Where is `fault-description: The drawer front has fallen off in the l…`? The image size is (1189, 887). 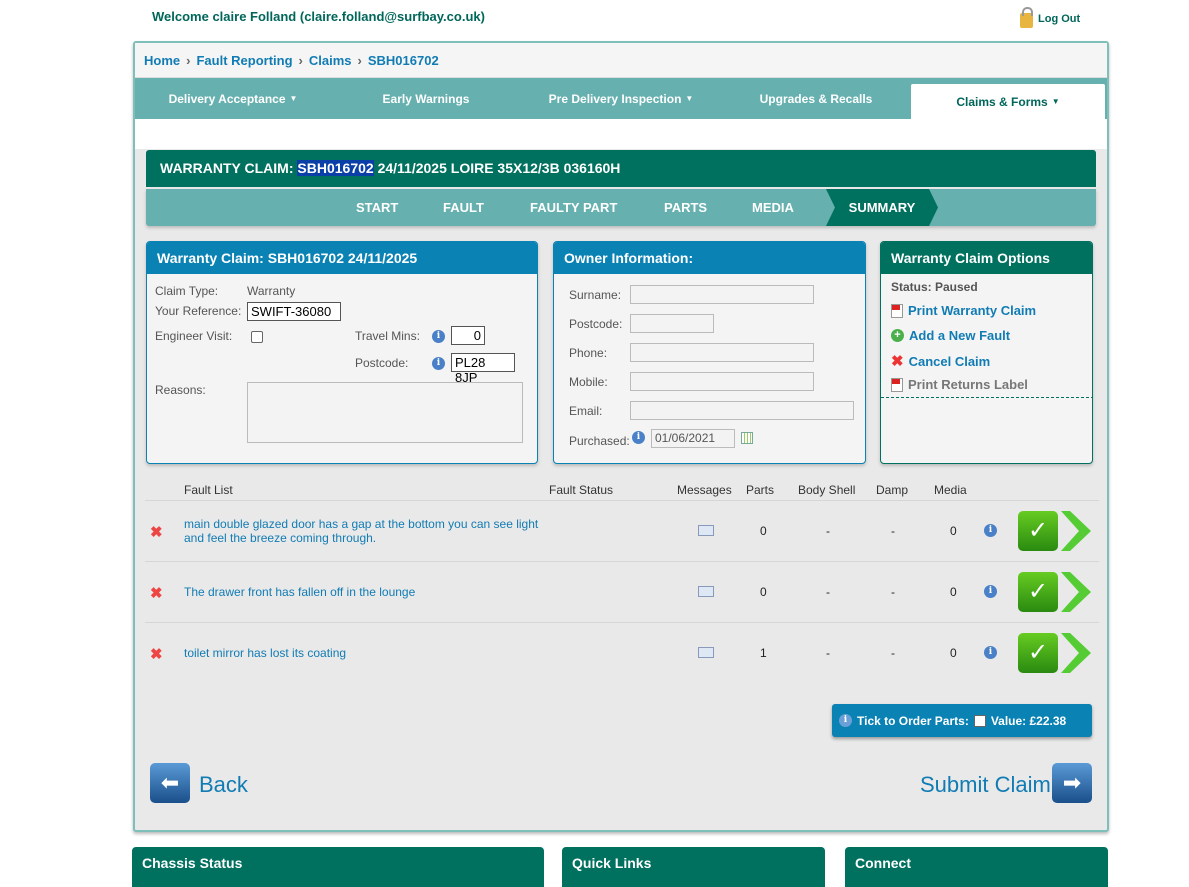
fault-description: The drawer front has fallen off in the l… is located at coordinates (364, 592).